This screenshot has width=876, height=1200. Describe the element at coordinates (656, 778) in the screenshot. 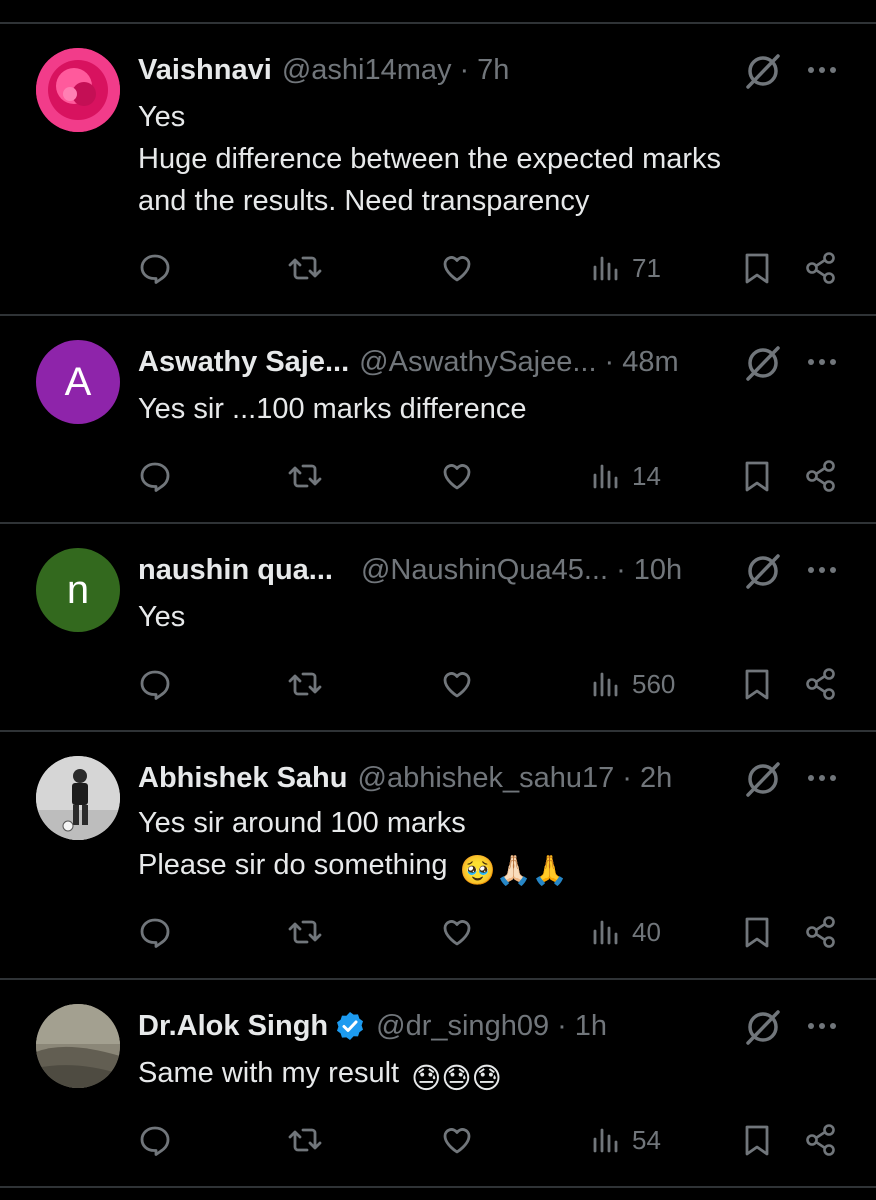

I see `post-time: 2h` at that location.